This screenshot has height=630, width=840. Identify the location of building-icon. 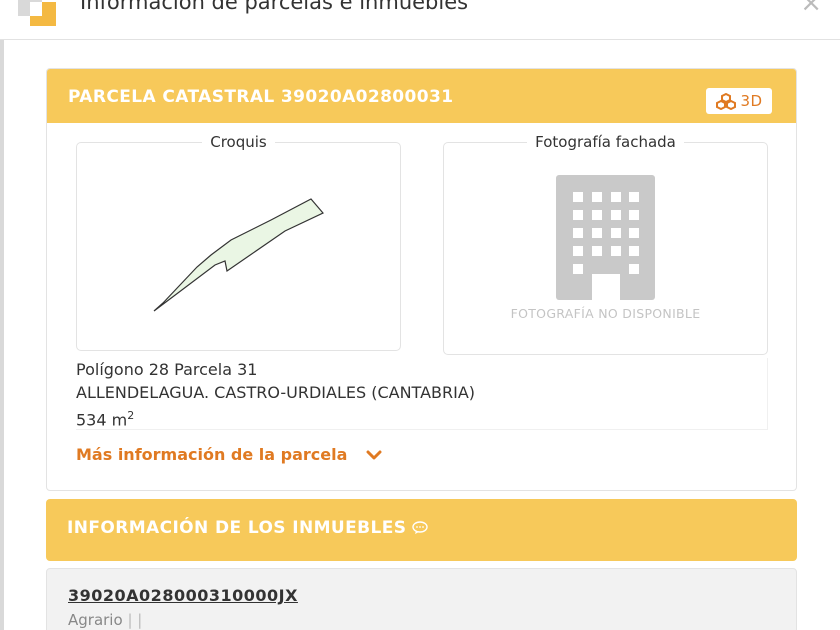
(605, 237).